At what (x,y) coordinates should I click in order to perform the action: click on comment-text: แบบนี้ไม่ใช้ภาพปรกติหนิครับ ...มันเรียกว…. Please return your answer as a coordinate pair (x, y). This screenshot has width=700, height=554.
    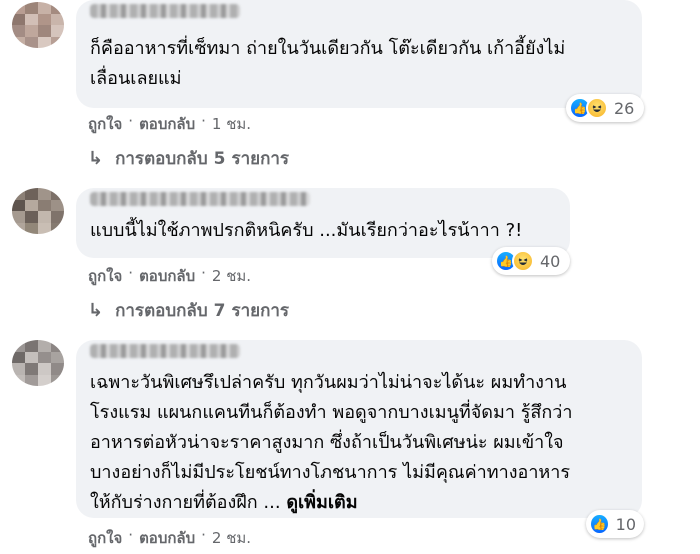
    Looking at the image, I should click on (306, 230).